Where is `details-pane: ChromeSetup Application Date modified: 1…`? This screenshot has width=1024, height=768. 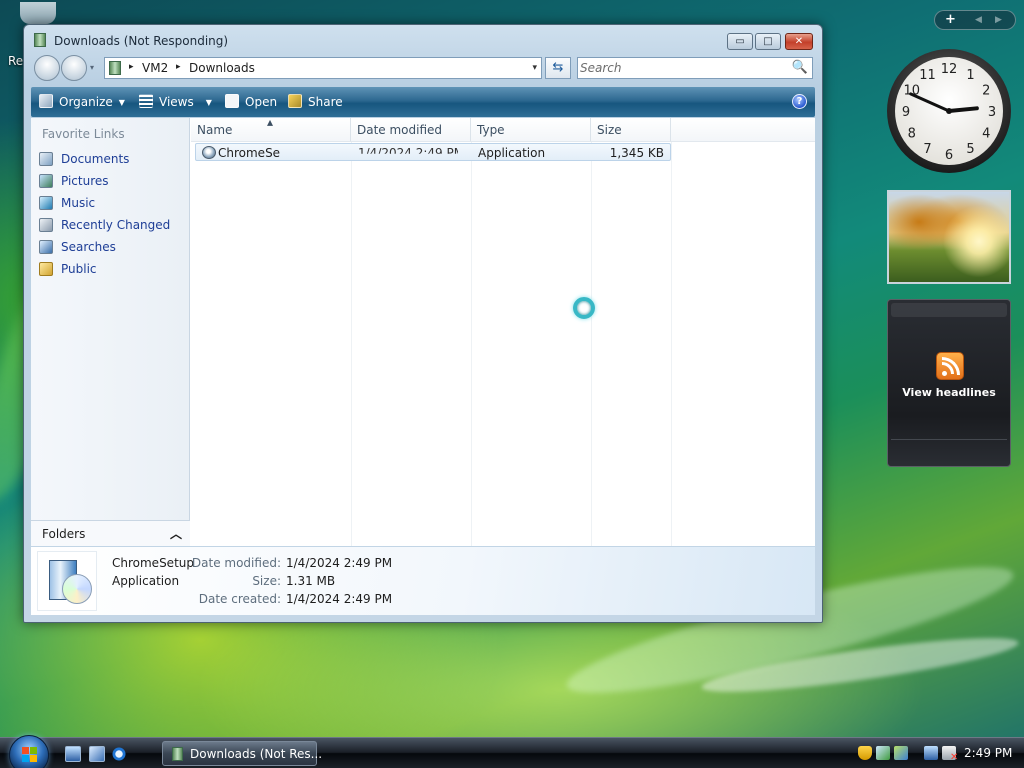
details-pane: ChromeSetup Application Date modified: 1… is located at coordinates (423, 581).